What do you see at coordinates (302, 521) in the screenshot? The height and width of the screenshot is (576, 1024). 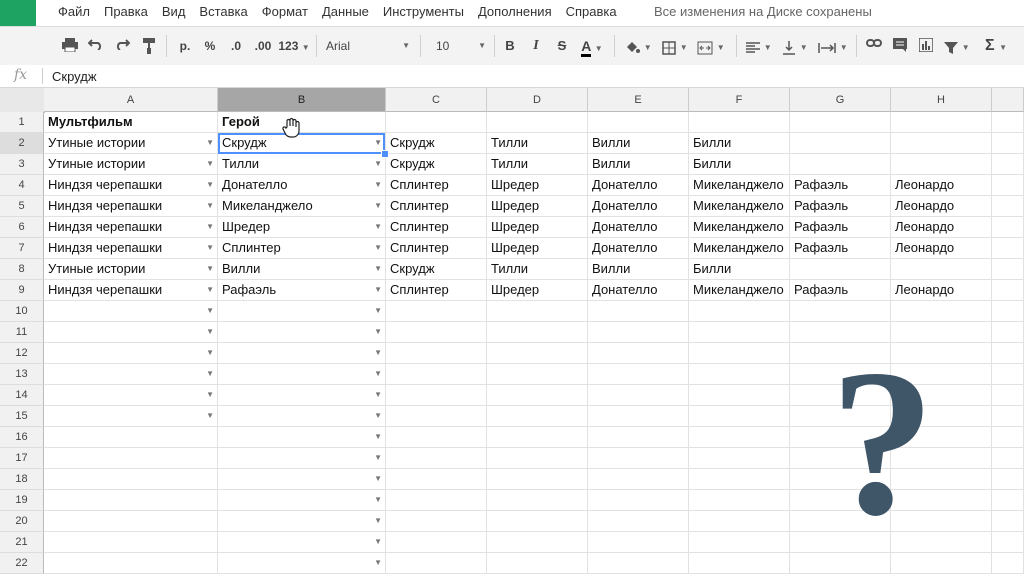 I see `cell-b20: ▼` at bounding box center [302, 521].